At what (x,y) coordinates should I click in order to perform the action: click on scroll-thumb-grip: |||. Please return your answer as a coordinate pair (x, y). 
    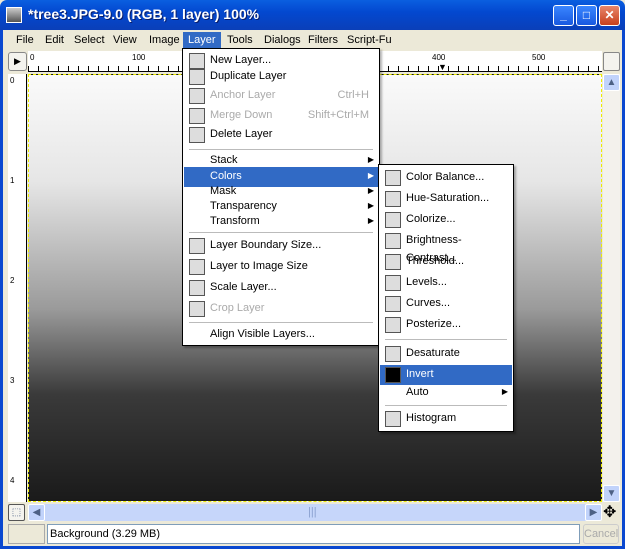
    Looking at the image, I should click on (312, 512).